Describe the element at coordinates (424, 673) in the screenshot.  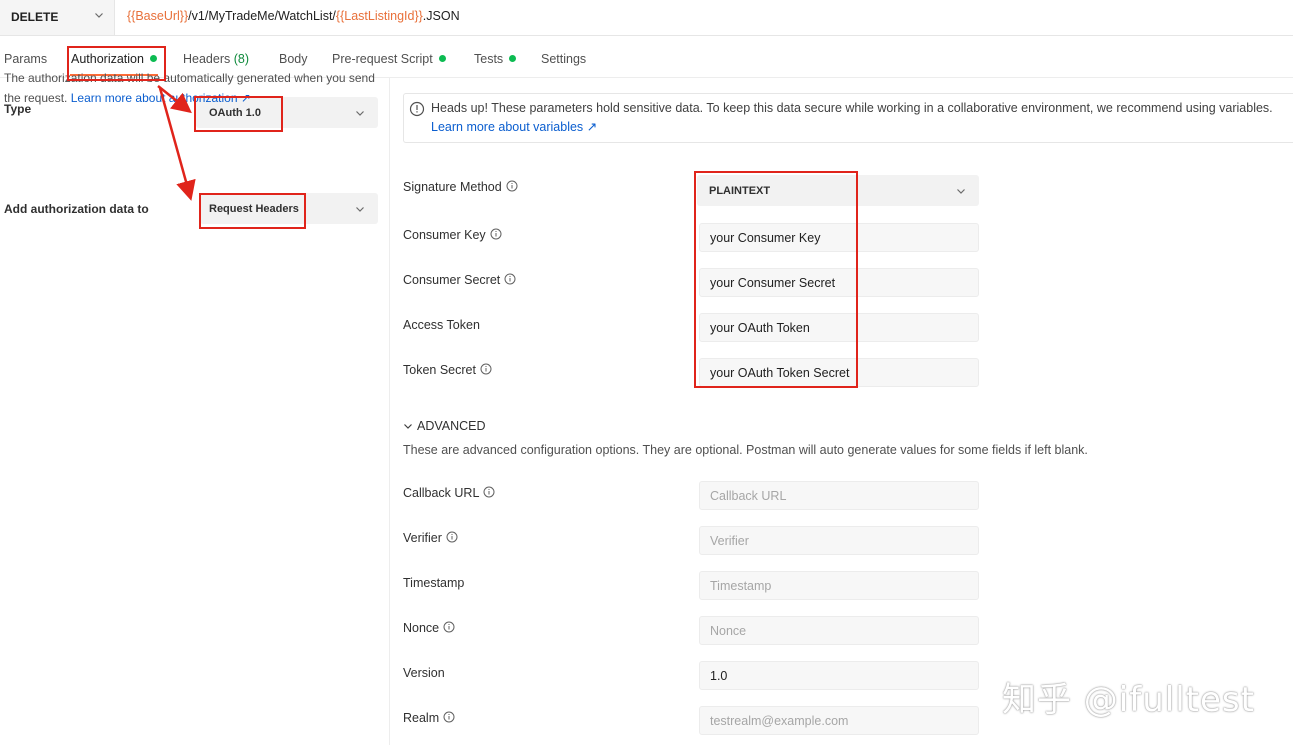
I see `version-label: Version` at that location.